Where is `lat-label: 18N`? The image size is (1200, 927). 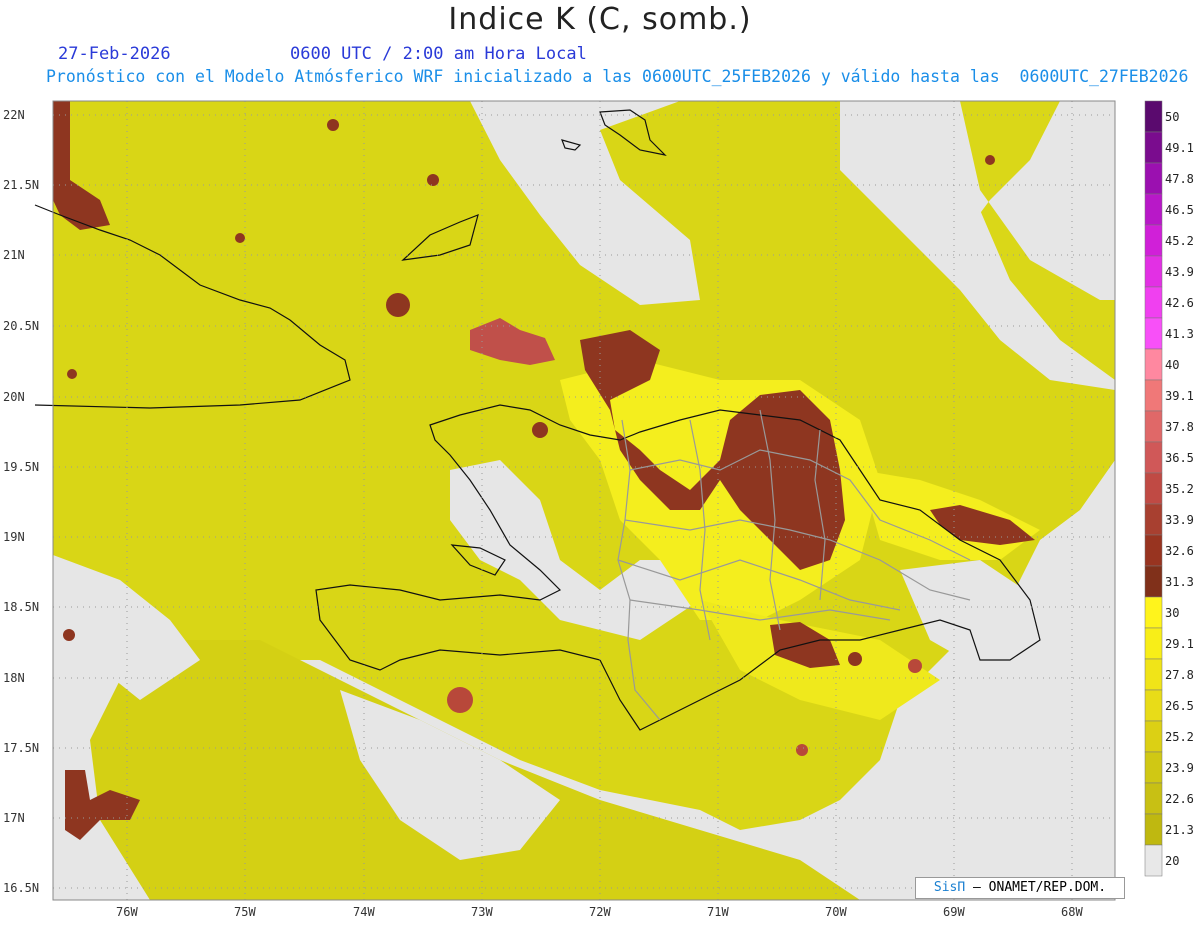
lat-label: 18N is located at coordinates (14, 678).